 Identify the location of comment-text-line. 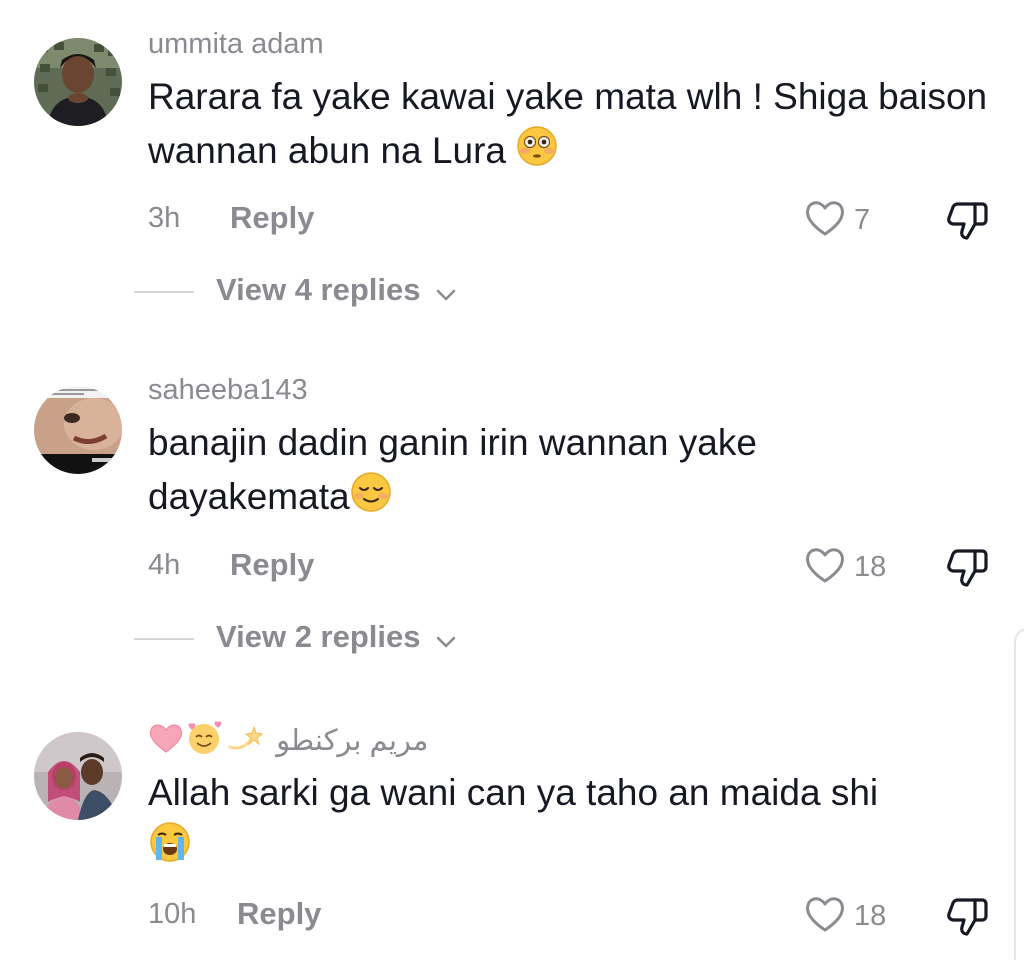
(573, 849).